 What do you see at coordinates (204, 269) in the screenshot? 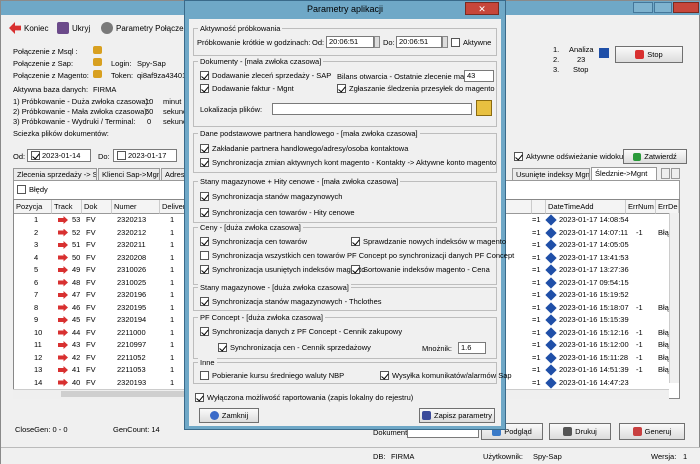
I see `synch-usun-check` at bounding box center [204, 269].